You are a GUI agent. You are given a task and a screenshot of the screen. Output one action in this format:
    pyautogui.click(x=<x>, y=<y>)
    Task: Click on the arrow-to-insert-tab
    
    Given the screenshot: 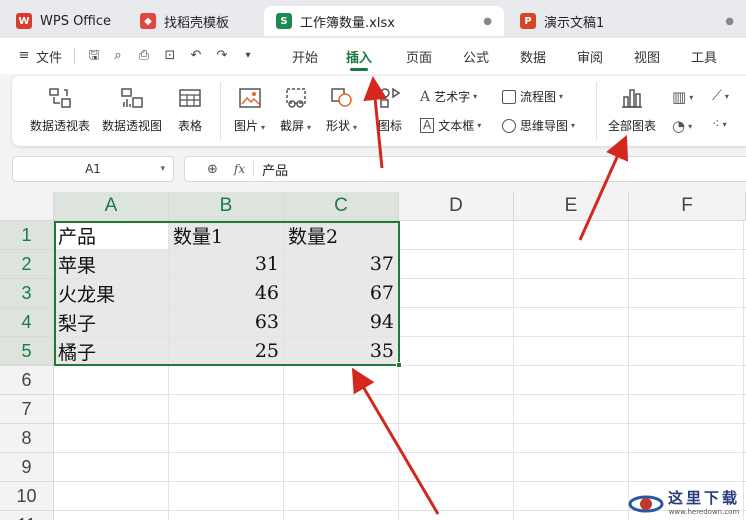 What is the action you would take?
    pyautogui.click(x=375, y=122)
    